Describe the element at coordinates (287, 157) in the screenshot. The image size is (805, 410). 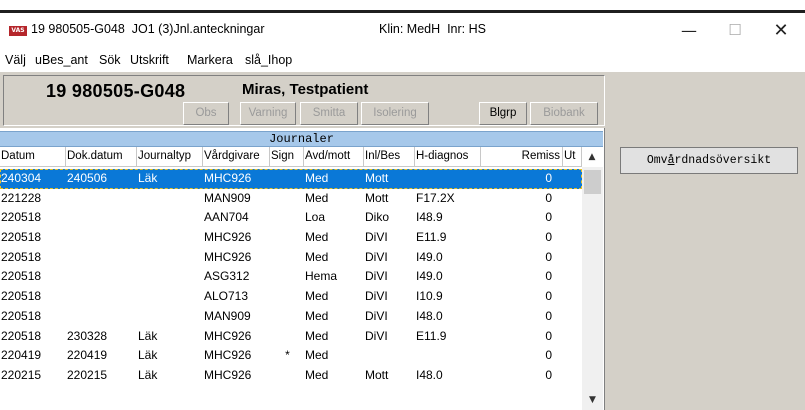
I see `col-sign: Sign` at that location.